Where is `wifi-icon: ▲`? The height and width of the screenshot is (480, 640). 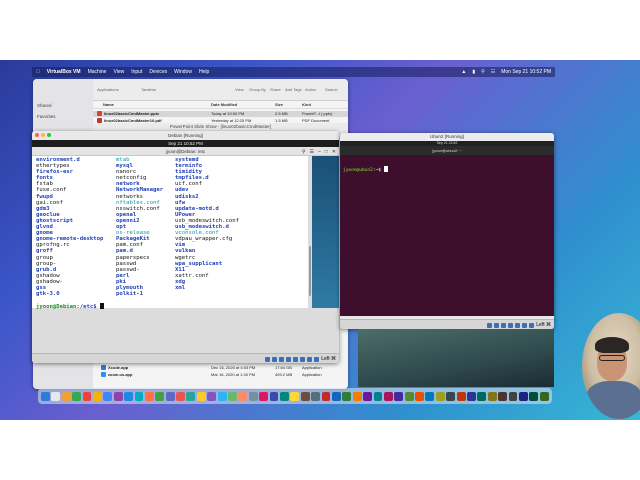 wifi-icon: ▲ is located at coordinates (463, 72).